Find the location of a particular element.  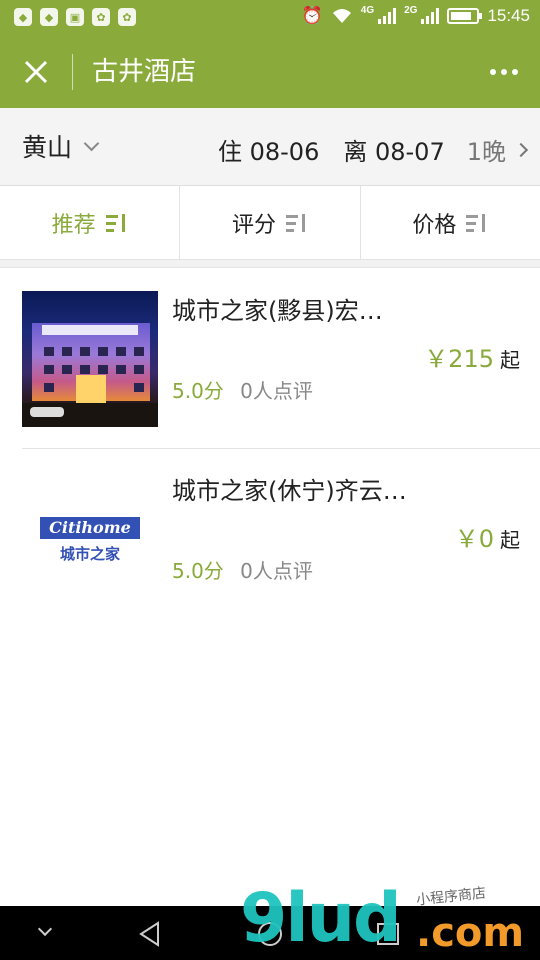

hotel-photo is located at coordinates (90, 359).